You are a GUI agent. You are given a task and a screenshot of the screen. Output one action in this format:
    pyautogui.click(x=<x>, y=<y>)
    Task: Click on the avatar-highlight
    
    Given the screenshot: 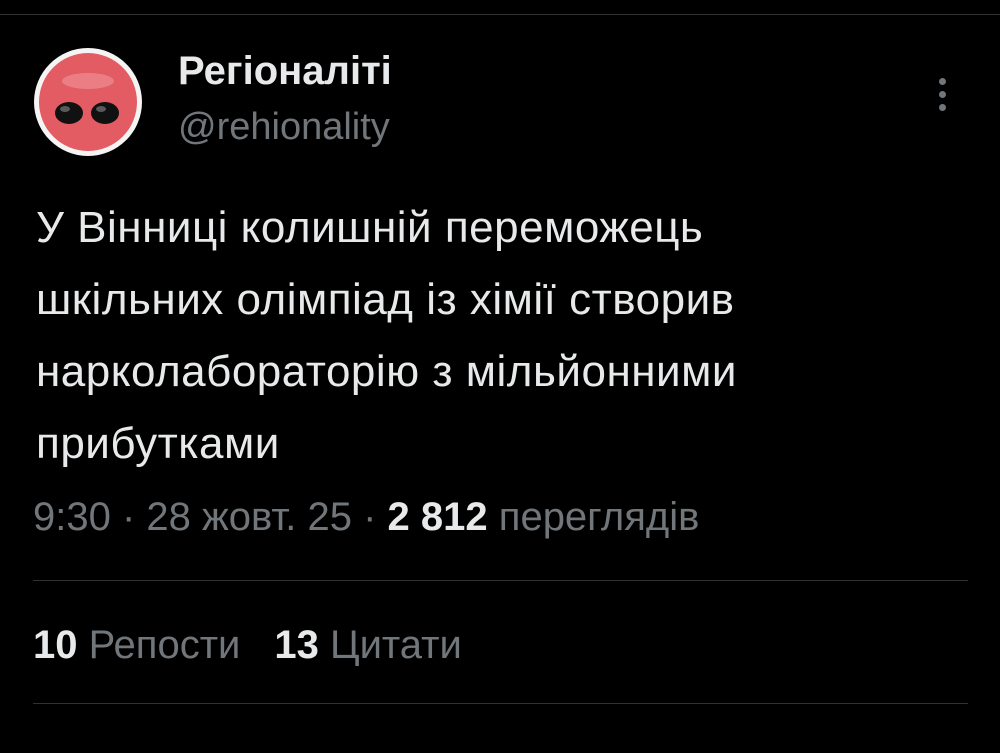 What is the action you would take?
    pyautogui.click(x=88, y=81)
    